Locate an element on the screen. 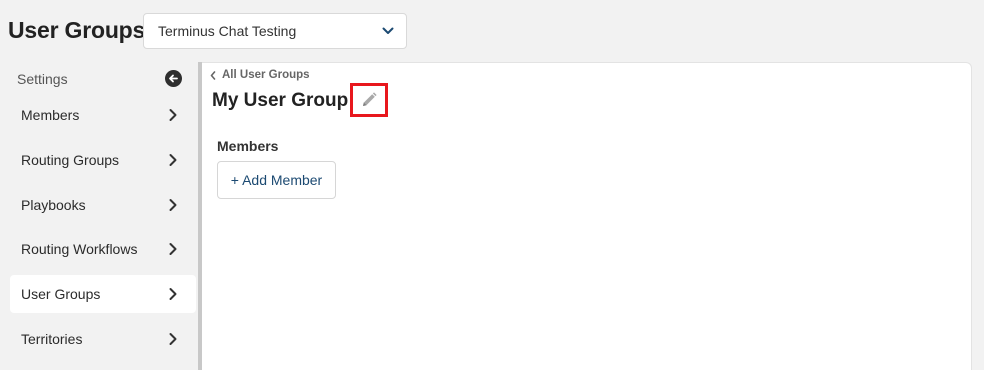 The width and height of the screenshot is (984, 370). collapse-sidebar-button is located at coordinates (173, 78).